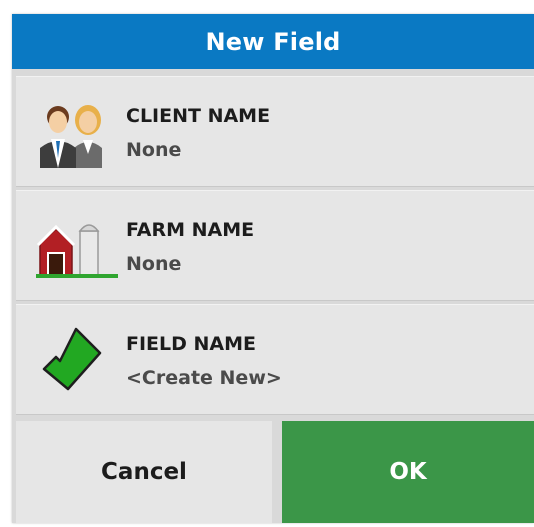 The image size is (534, 527). What do you see at coordinates (154, 264) in the screenshot?
I see `farm-name-value: None` at bounding box center [154, 264].